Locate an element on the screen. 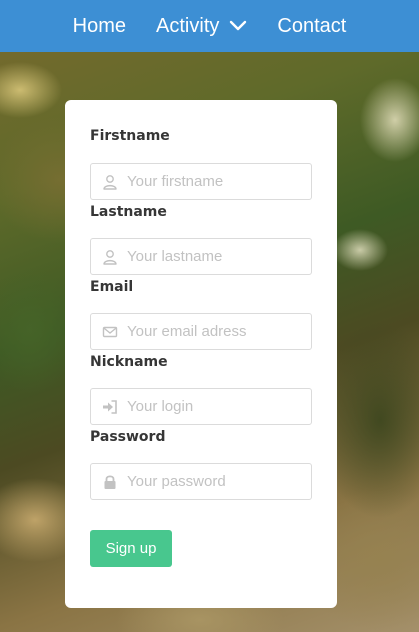 The width and height of the screenshot is (419, 632). firstname-field-wrapper is located at coordinates (201, 181).